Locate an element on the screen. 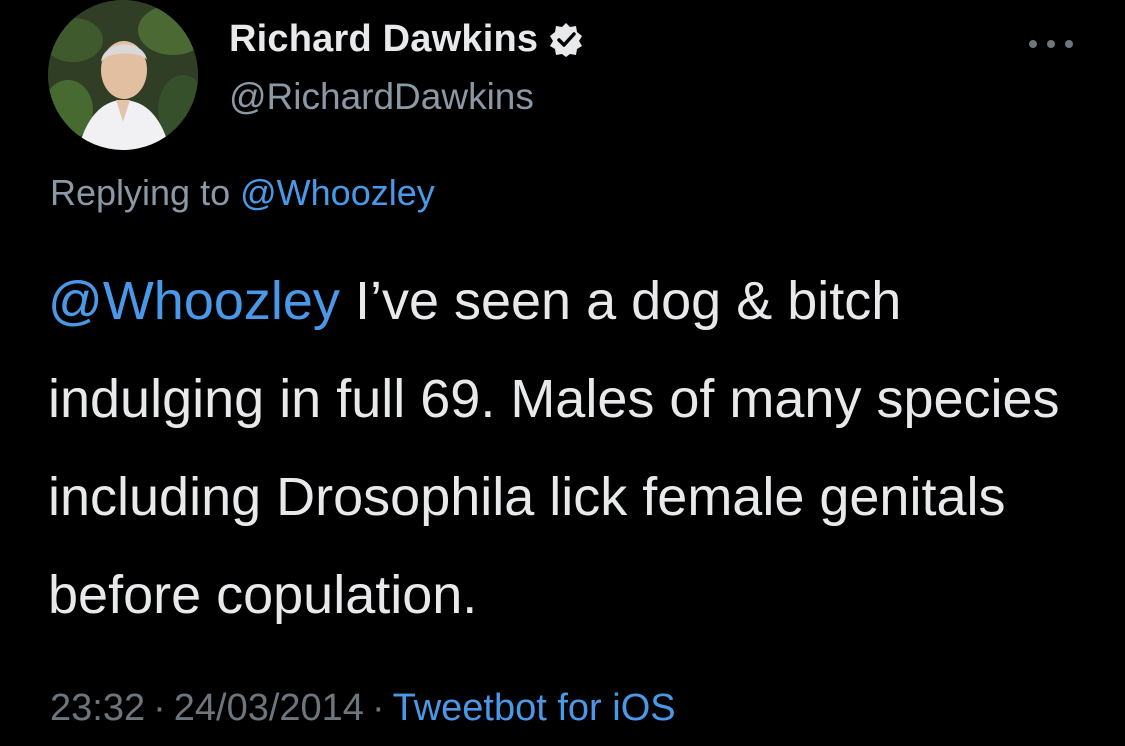  avatar is located at coordinates (123, 75).